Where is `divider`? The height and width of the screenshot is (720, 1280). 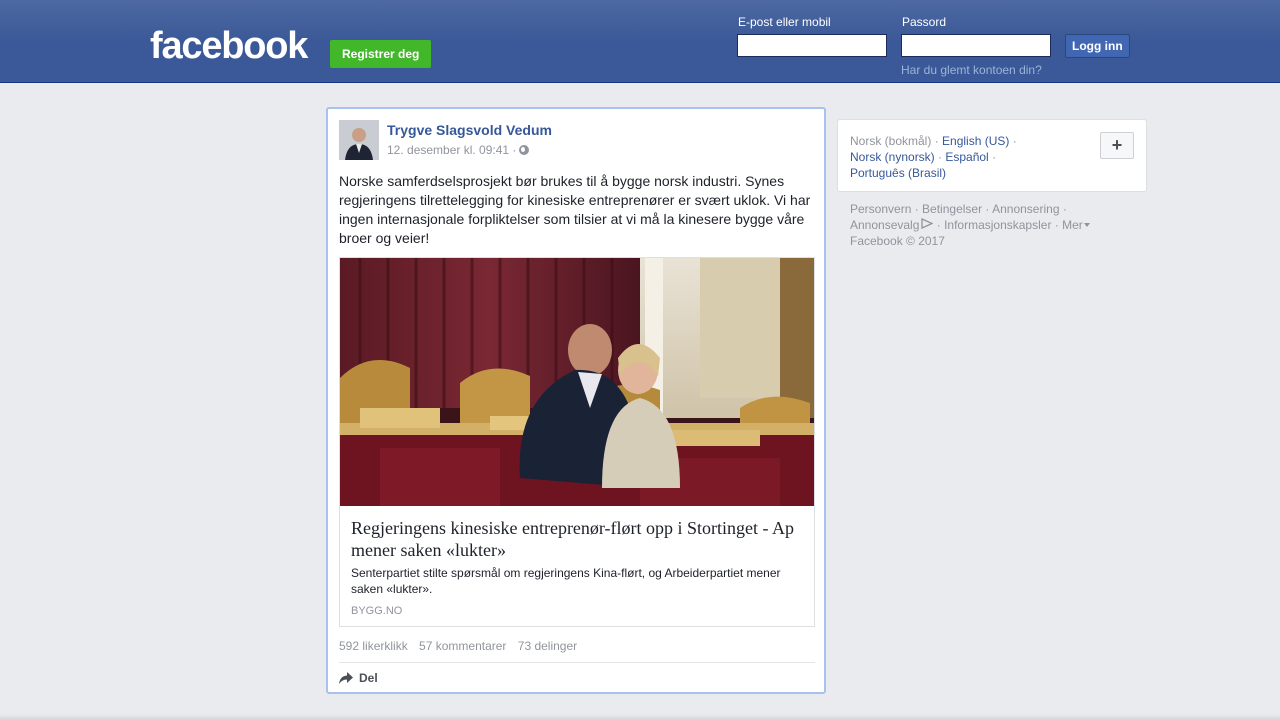
divider is located at coordinates (577, 662).